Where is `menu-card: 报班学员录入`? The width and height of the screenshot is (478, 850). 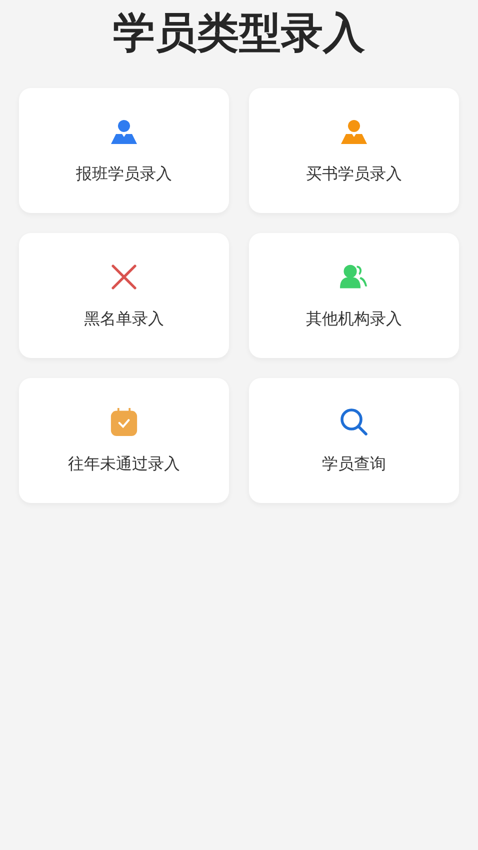
menu-card: 报班学员录入 is located at coordinates (124, 150).